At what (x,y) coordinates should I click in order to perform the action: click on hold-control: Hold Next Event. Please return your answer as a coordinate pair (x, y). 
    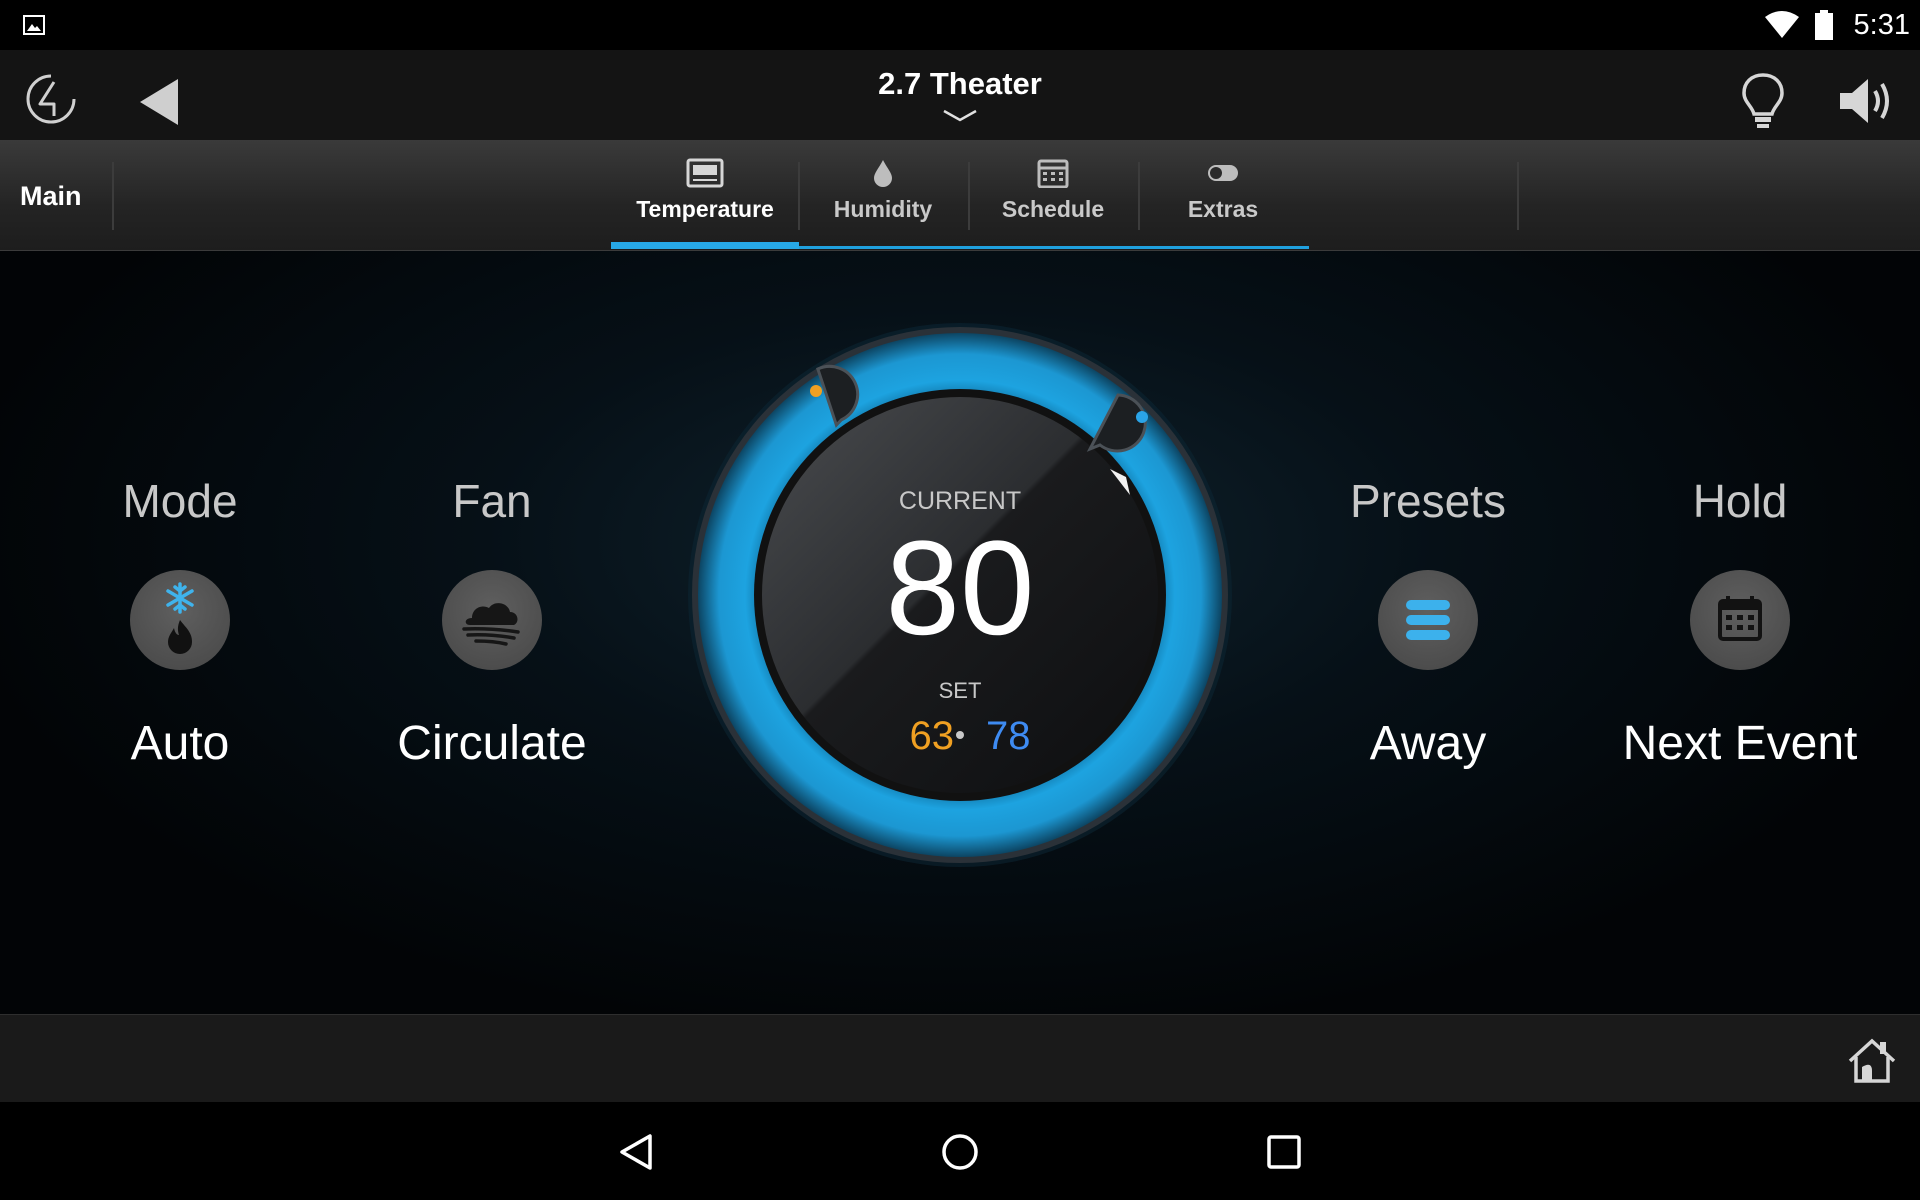
    Looking at the image, I should click on (1740, 633).